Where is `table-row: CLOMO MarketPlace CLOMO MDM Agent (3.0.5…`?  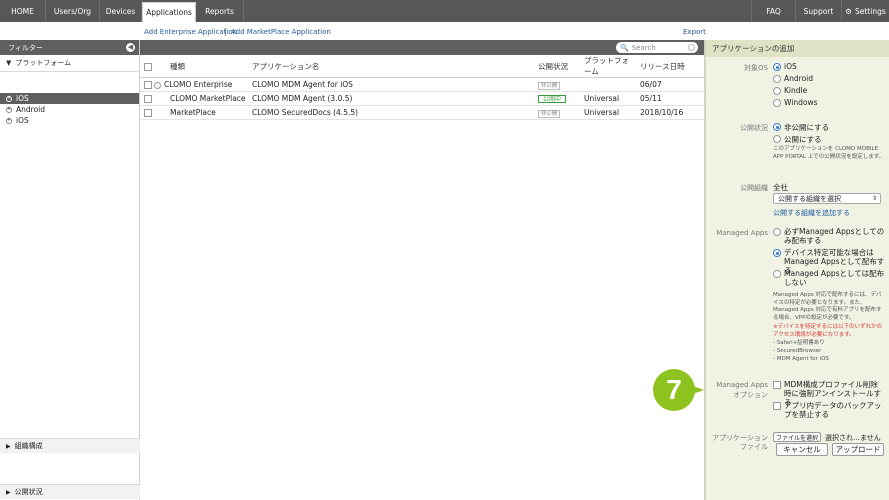 table-row: CLOMO MarketPlace CLOMO MDM Agent (3.0.5… is located at coordinates (422, 98).